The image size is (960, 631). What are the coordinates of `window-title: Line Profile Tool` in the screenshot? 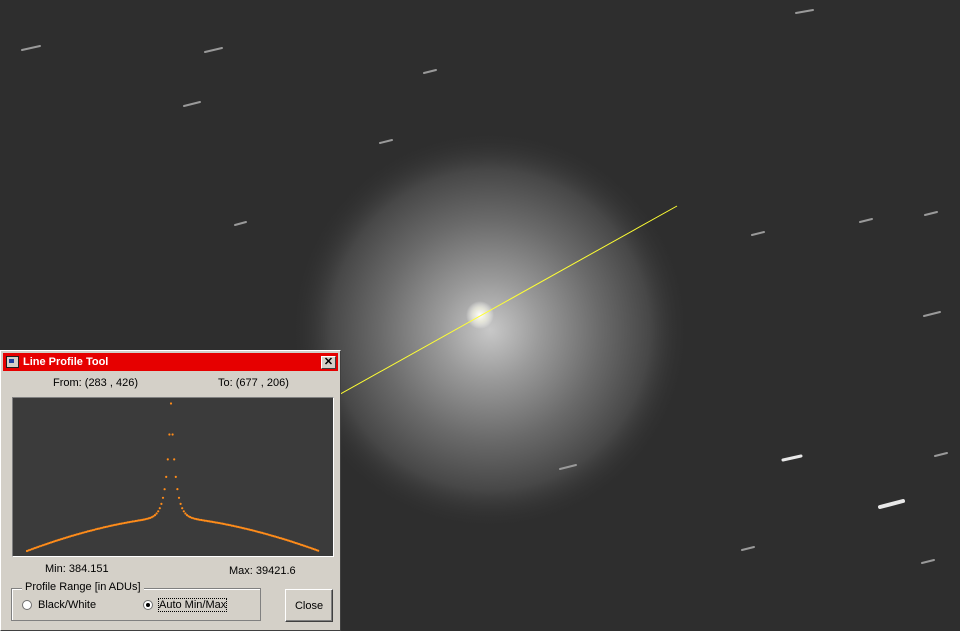 It's located at (66, 362).